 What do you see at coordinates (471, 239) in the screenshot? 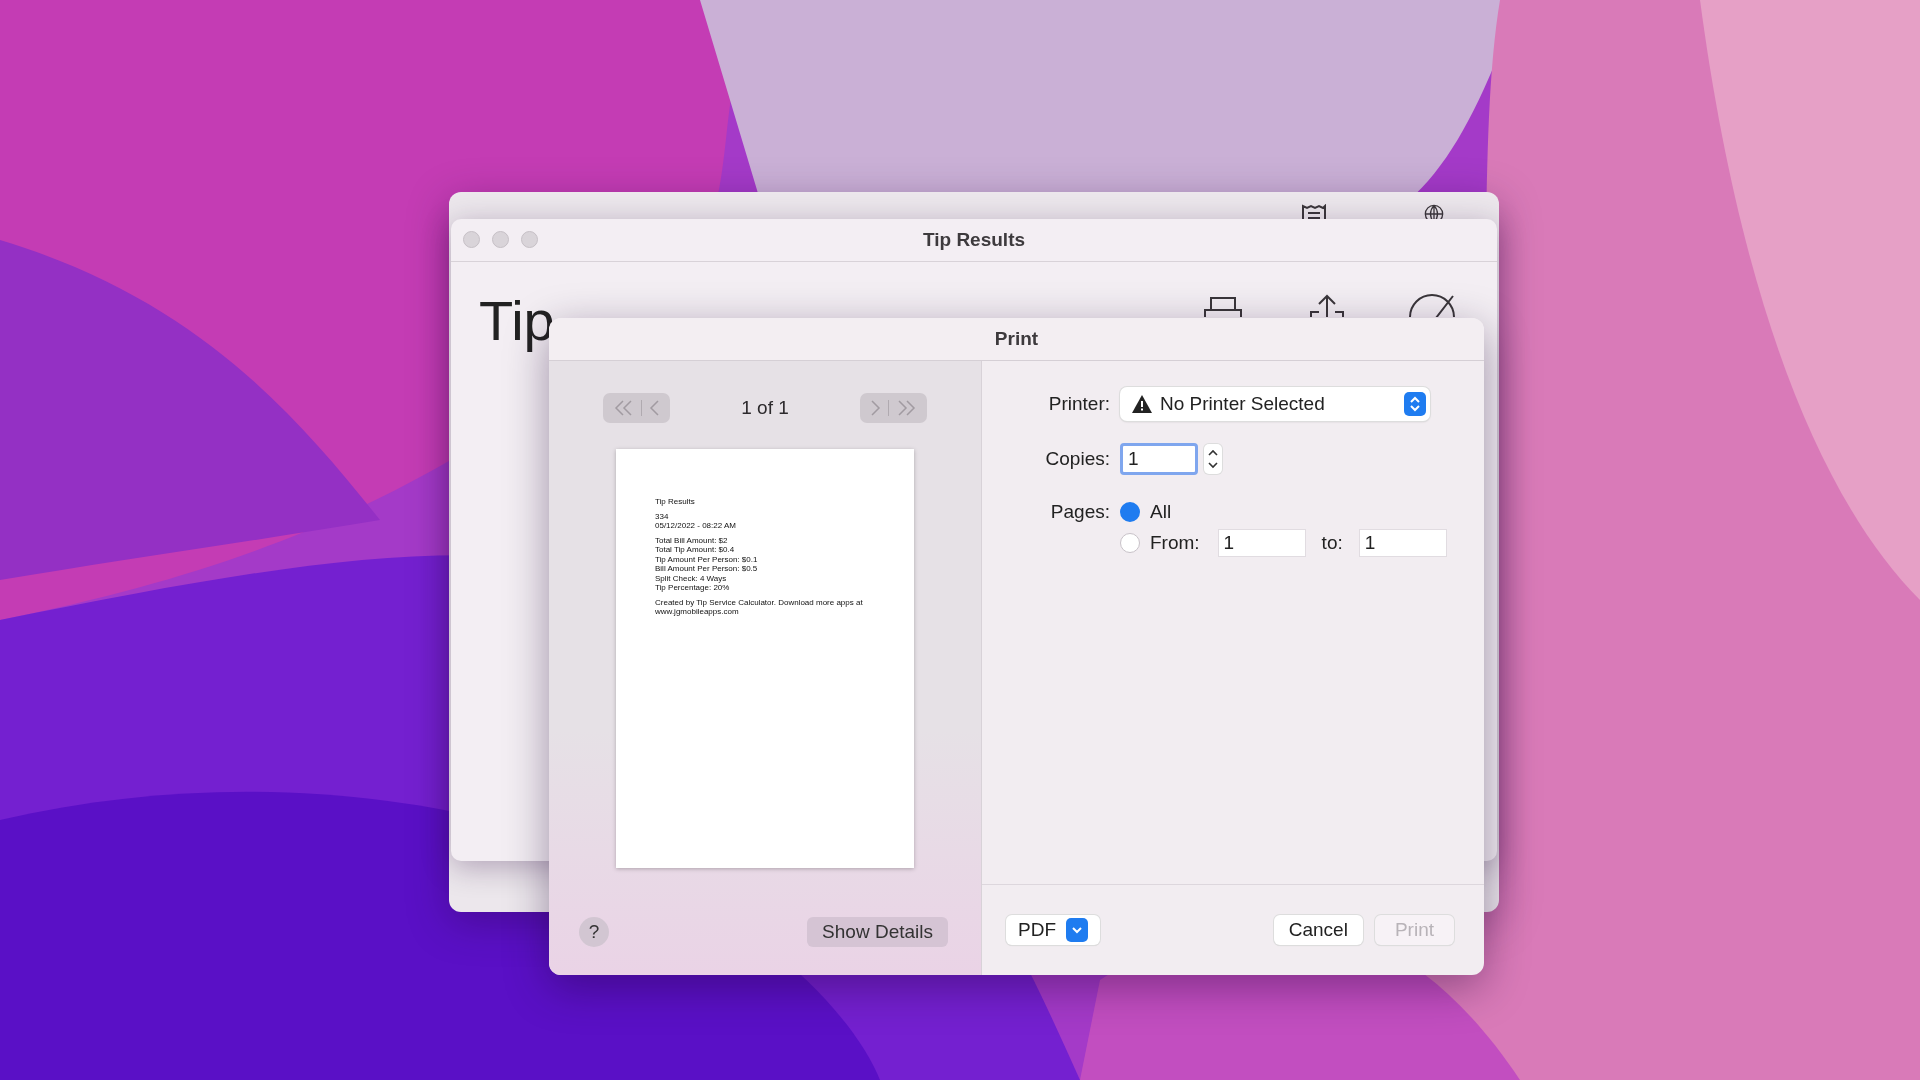
I see `close-button` at bounding box center [471, 239].